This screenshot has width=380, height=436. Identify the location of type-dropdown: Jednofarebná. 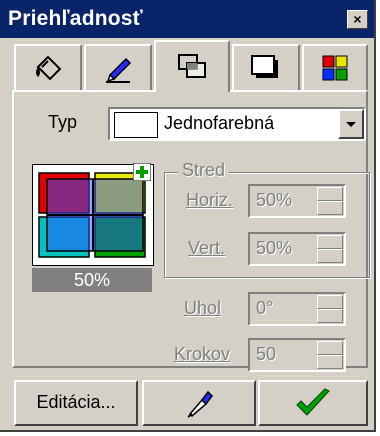
(237, 124).